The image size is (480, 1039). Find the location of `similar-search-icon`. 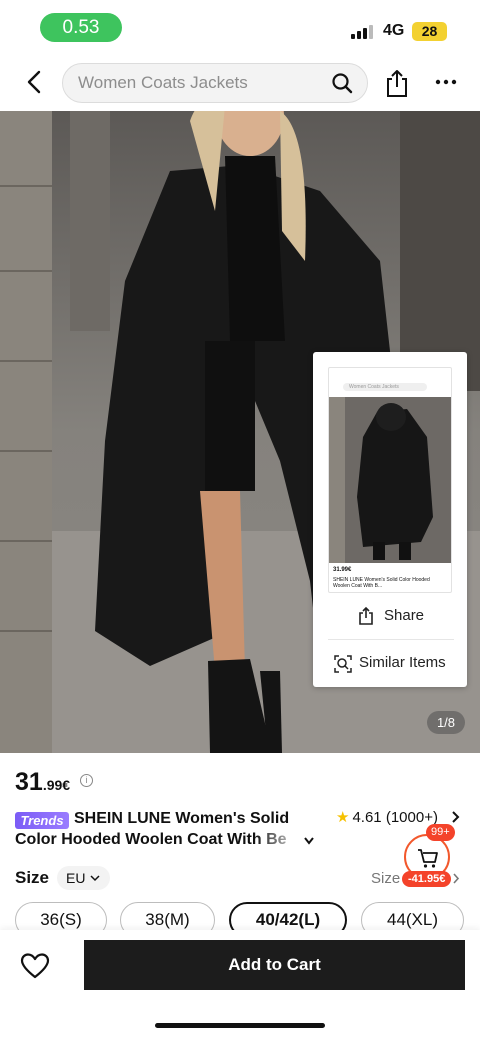

similar-search-icon is located at coordinates (343, 664).